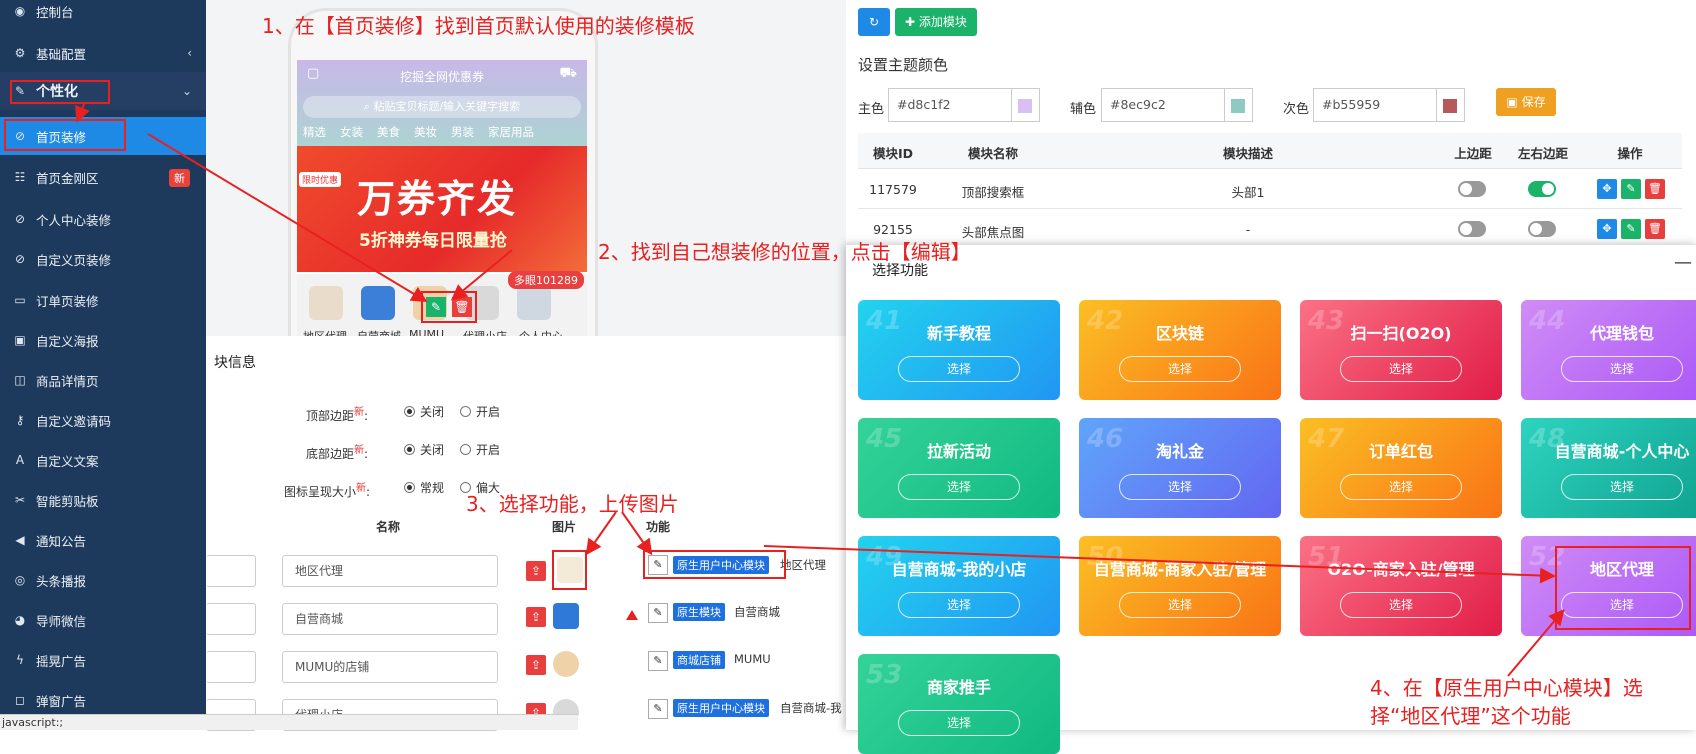 The width and height of the screenshot is (1696, 754). I want to click on sidebar-item: ◉ 控制台, so click(103, 15).